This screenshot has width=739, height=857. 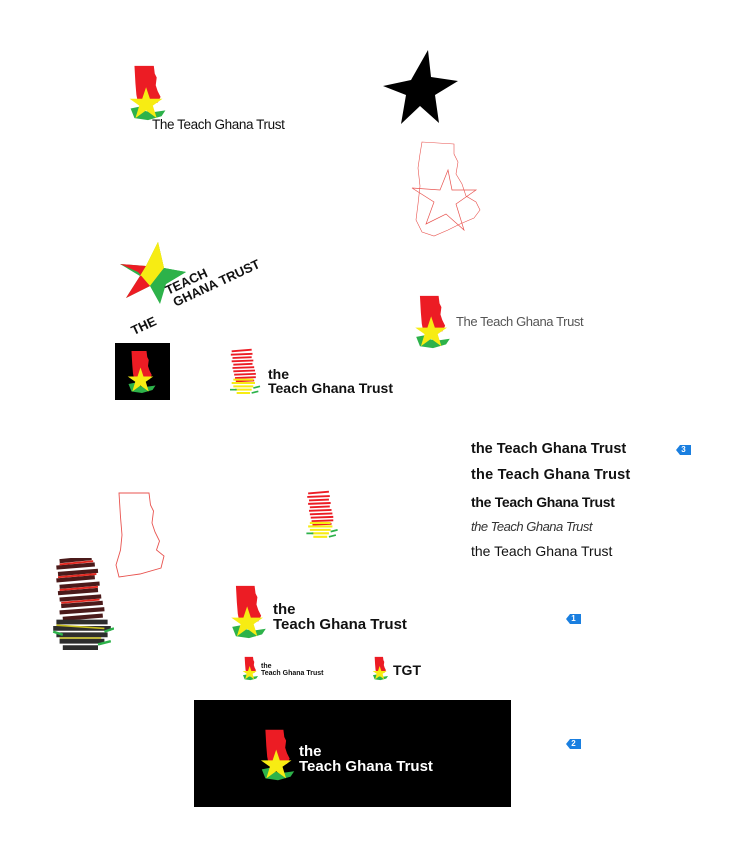 I want to click on type-sample-5: the Teach Ghana Trust, so click(x=542, y=551).